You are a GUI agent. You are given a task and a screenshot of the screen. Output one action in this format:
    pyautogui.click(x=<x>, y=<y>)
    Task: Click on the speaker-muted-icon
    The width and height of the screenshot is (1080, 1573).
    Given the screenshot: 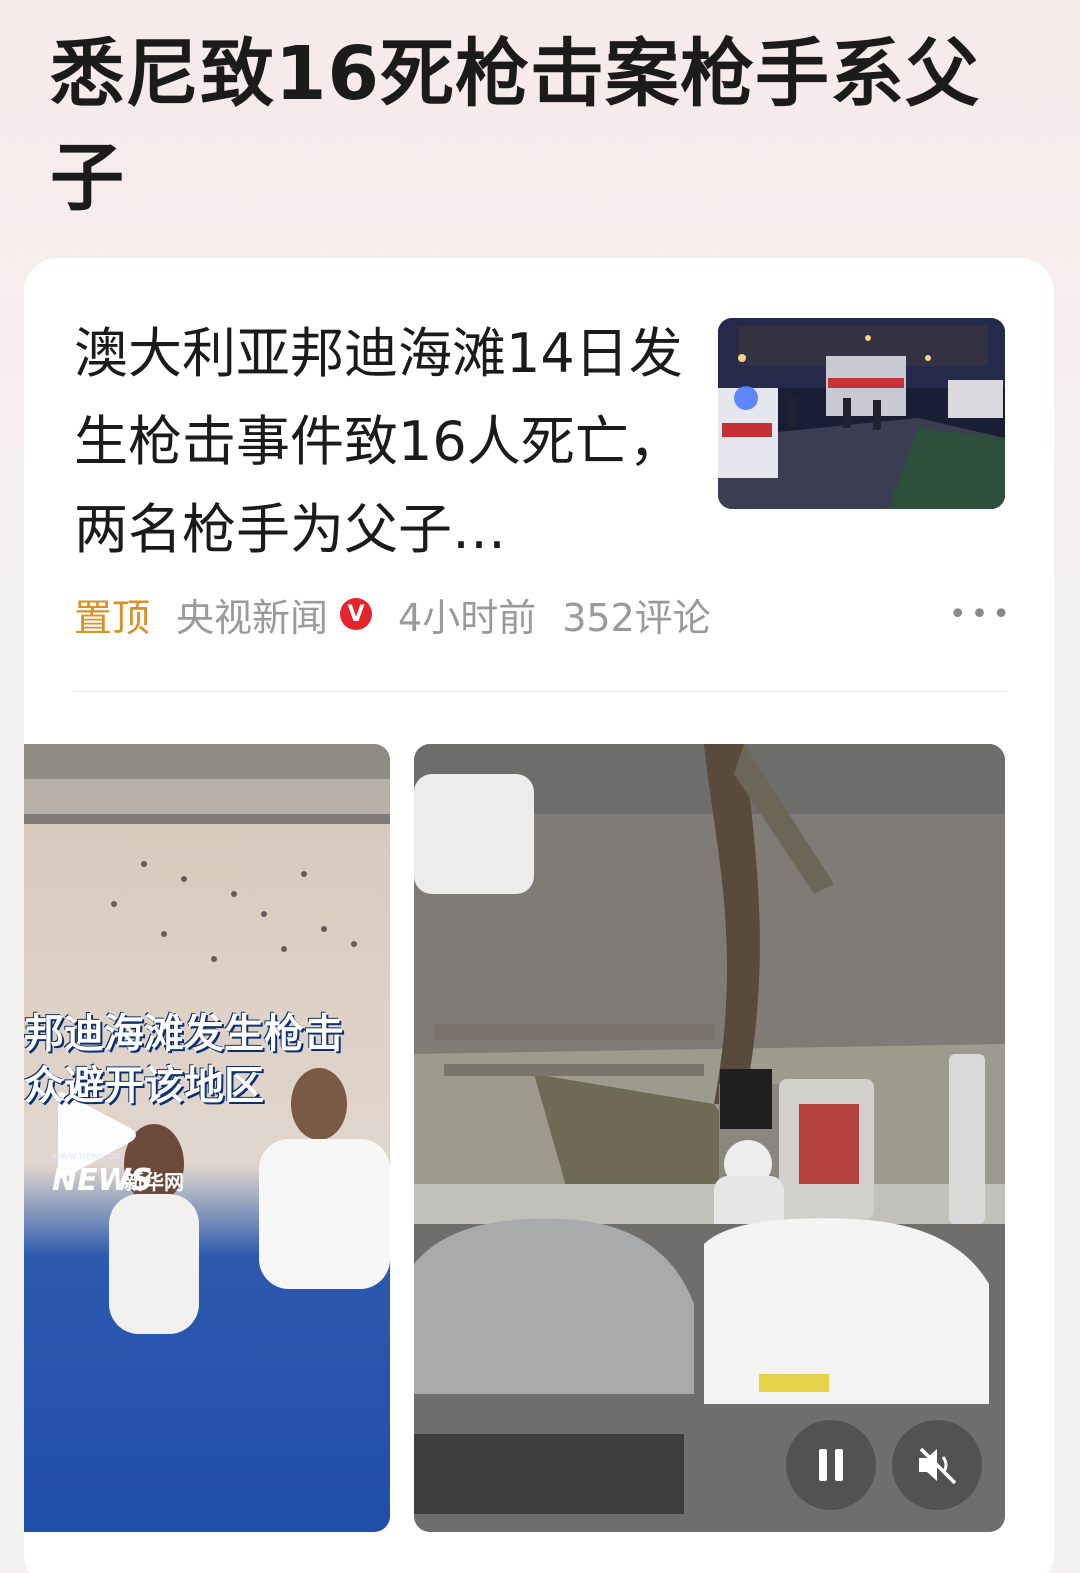 What is the action you would take?
    pyautogui.click(x=937, y=1465)
    